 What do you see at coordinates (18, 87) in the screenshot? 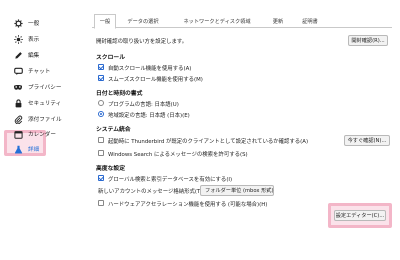
I see `mask-icon` at bounding box center [18, 87].